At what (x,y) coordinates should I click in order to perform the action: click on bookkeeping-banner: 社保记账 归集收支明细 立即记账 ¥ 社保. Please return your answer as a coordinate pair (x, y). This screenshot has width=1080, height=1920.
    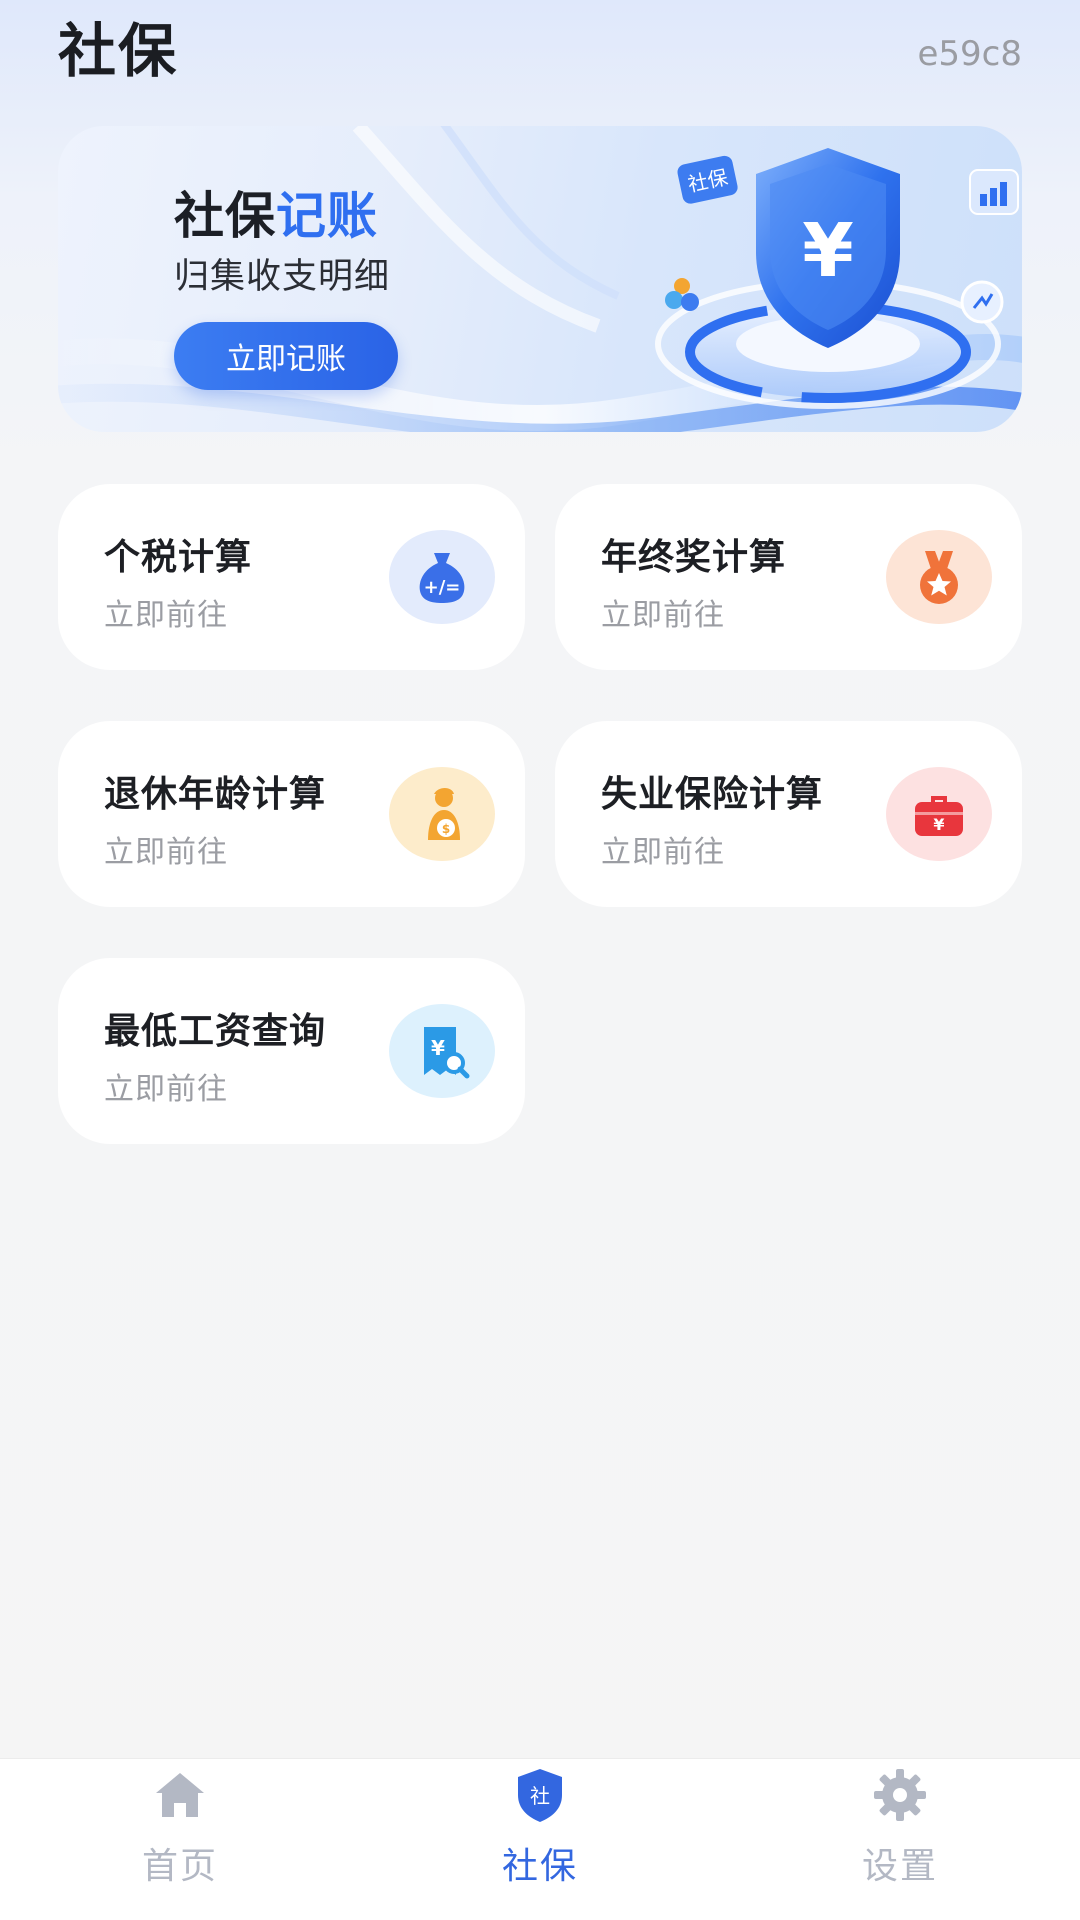
    Looking at the image, I should click on (540, 279).